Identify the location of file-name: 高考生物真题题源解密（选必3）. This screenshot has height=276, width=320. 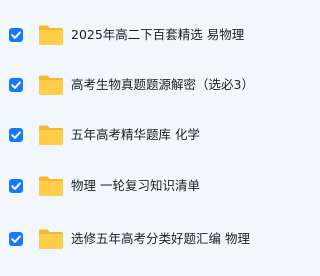
(162, 85).